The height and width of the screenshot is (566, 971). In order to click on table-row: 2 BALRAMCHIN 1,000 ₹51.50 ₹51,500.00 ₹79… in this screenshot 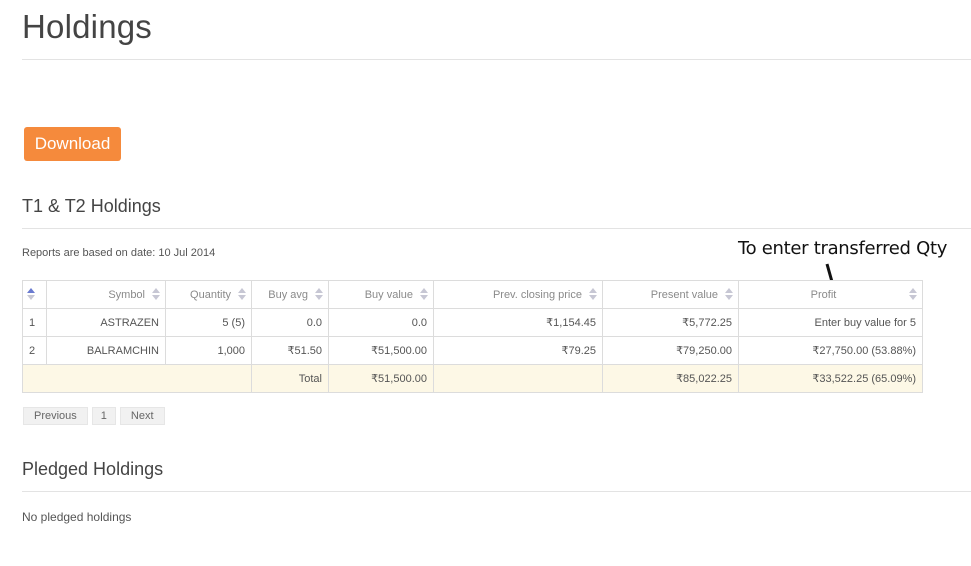, I will do `click(472, 350)`.